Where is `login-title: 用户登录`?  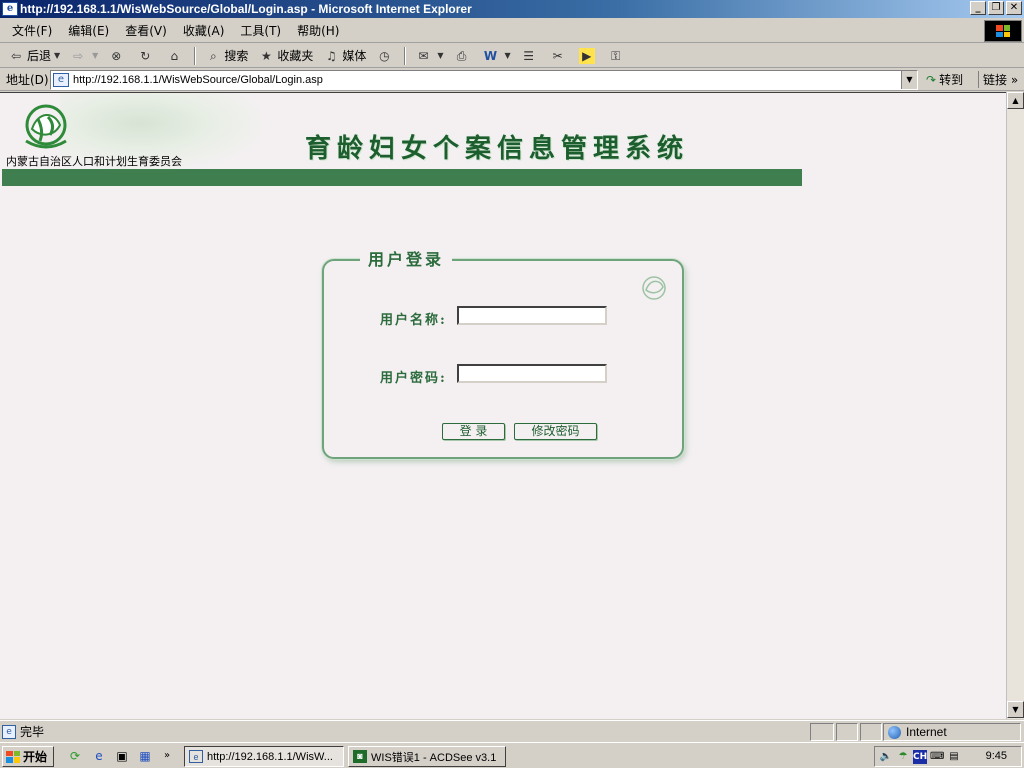
login-title: 用户登录 is located at coordinates (406, 258).